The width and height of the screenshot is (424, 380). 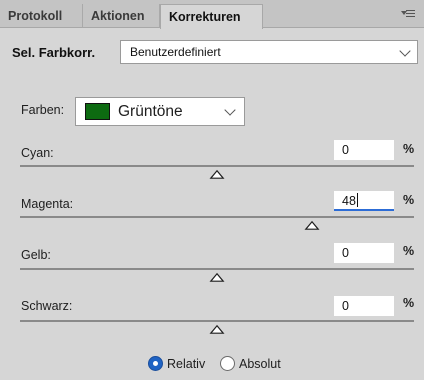 I want to click on gelb-input: 0, so click(x=364, y=253).